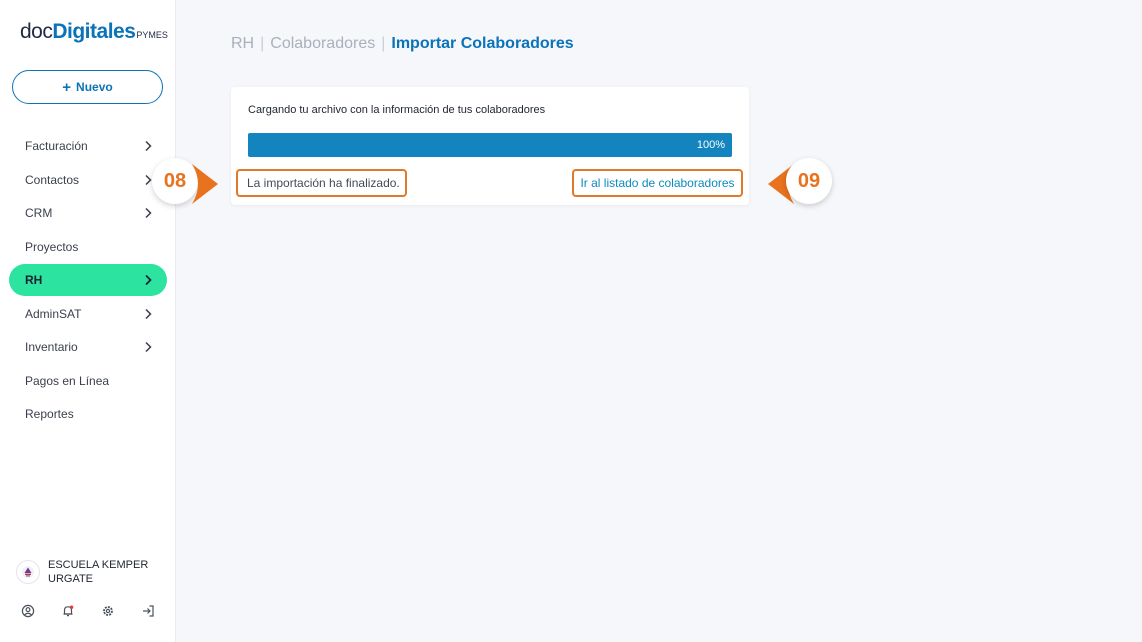  Describe the element at coordinates (322, 44) in the screenshot. I see `breadcrumb-item-colaboradores: Colaboradores` at that location.